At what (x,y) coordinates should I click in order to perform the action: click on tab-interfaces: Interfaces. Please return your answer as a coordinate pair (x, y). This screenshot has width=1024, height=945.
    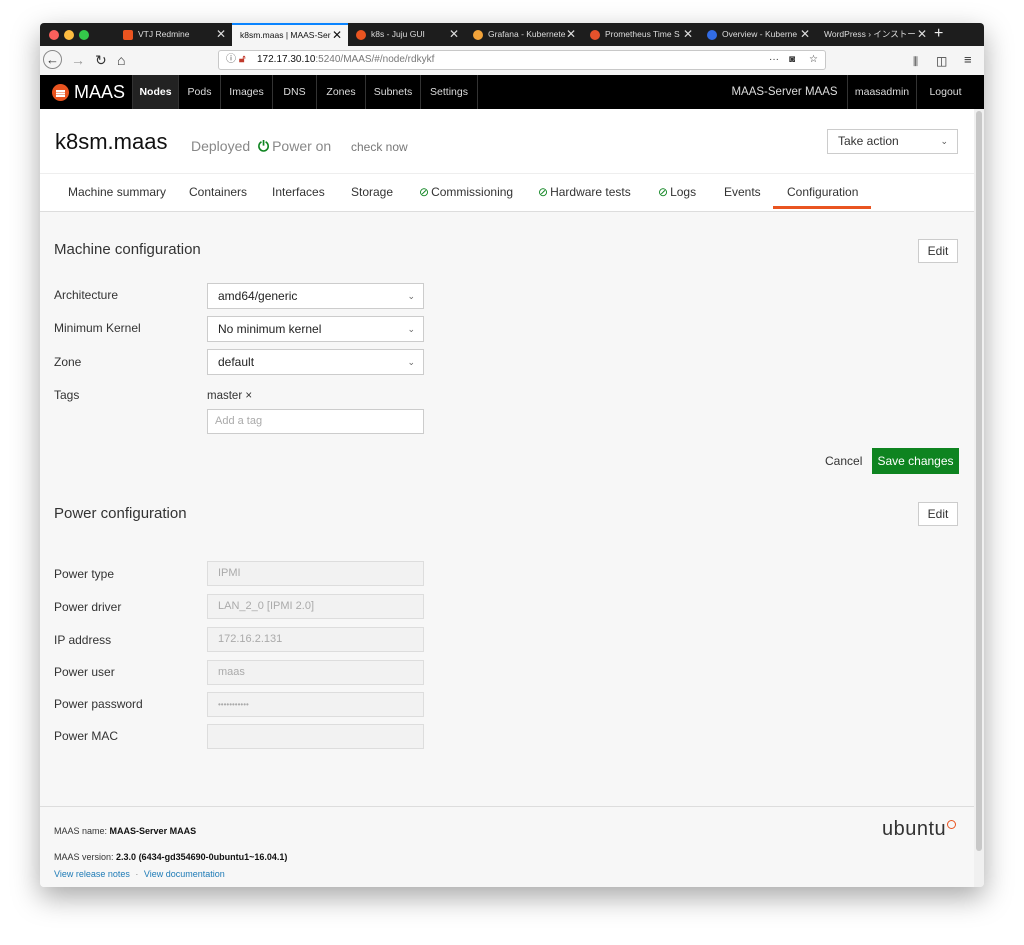
    Looking at the image, I should click on (298, 192).